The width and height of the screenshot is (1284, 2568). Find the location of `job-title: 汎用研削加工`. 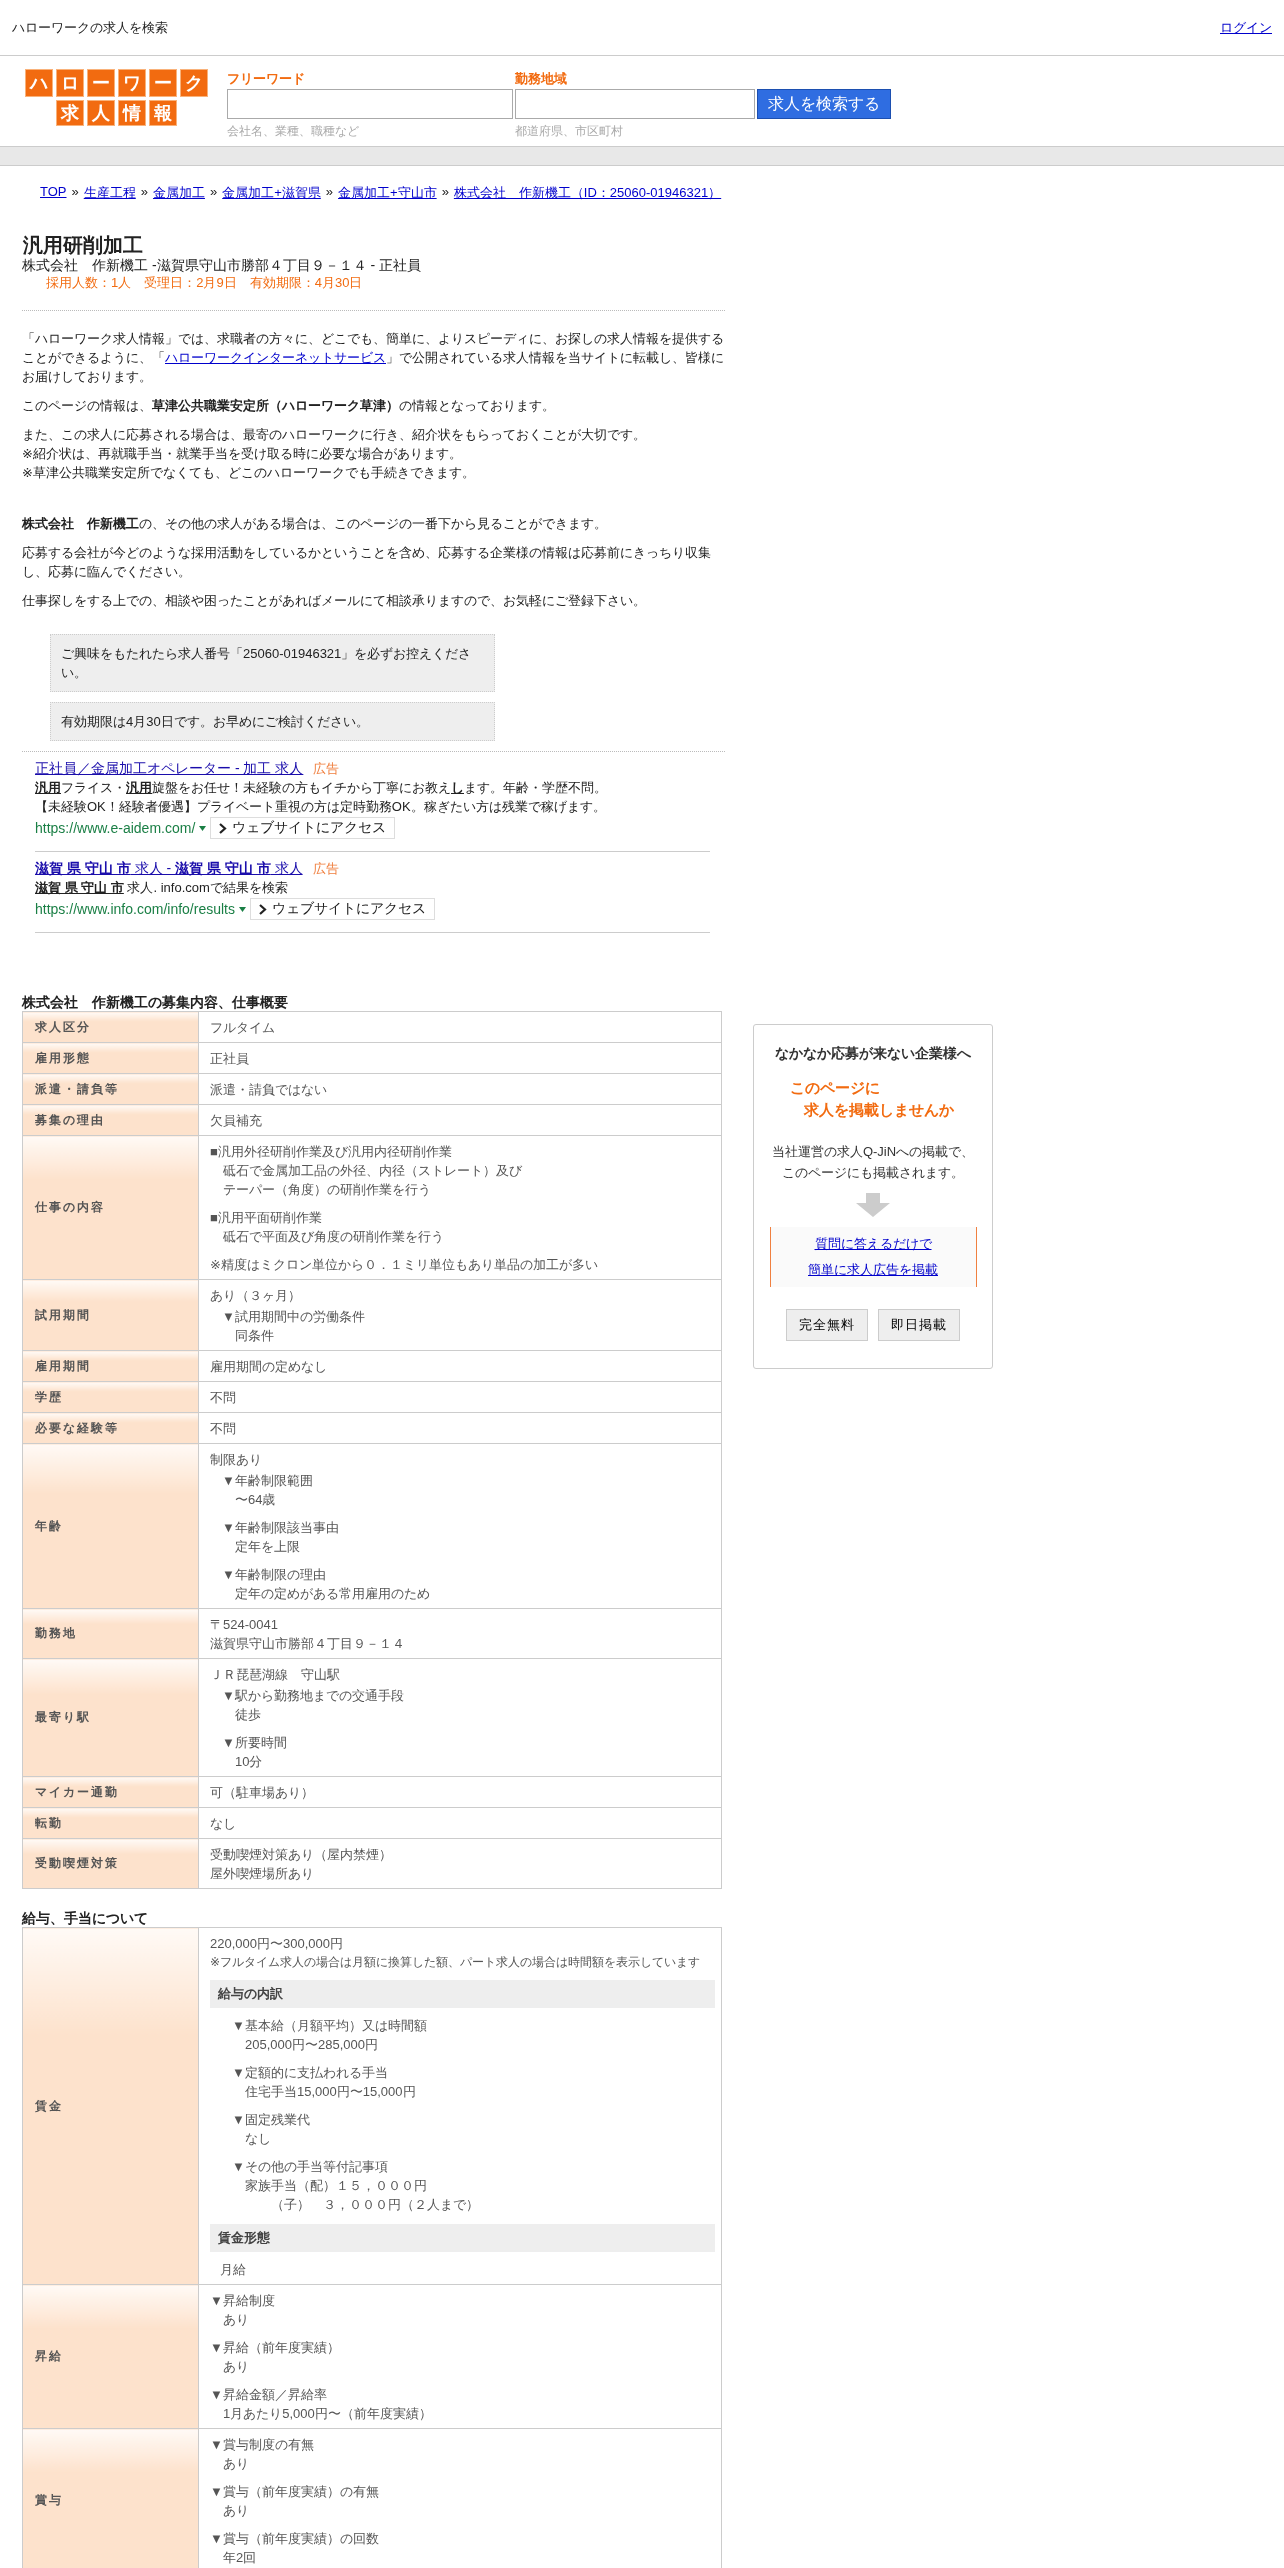

job-title: 汎用研削加工 is located at coordinates (83, 245).